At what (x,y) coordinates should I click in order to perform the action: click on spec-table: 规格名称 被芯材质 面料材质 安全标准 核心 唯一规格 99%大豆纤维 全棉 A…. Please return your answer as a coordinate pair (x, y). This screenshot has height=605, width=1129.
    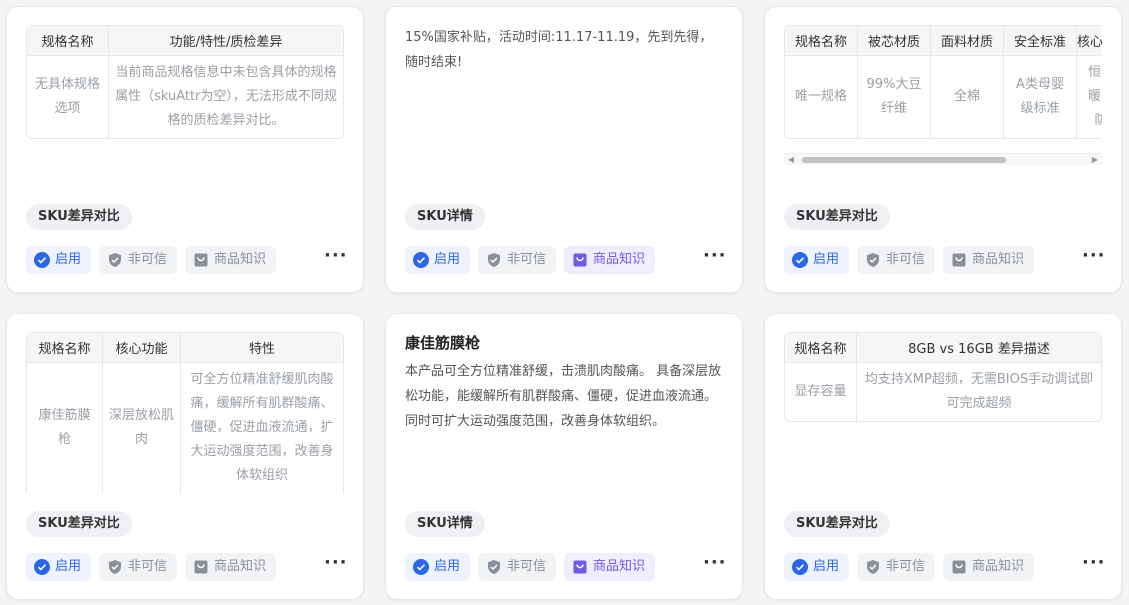
    Looking at the image, I should click on (943, 82).